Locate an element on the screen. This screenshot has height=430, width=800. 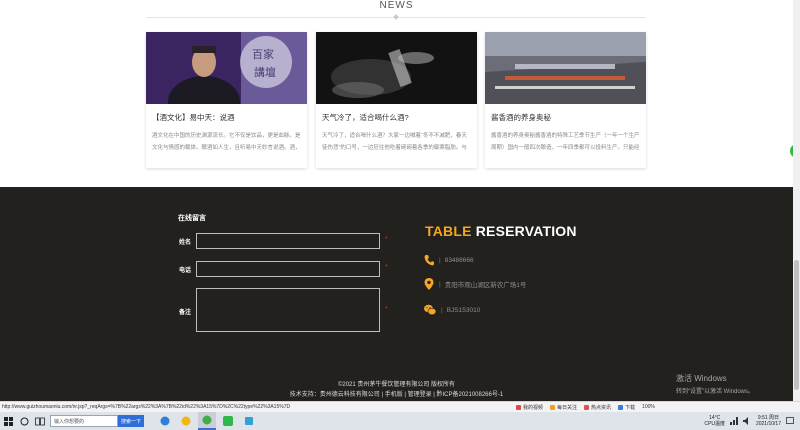
taskbar-app-active-browser is located at coordinates (207, 421).